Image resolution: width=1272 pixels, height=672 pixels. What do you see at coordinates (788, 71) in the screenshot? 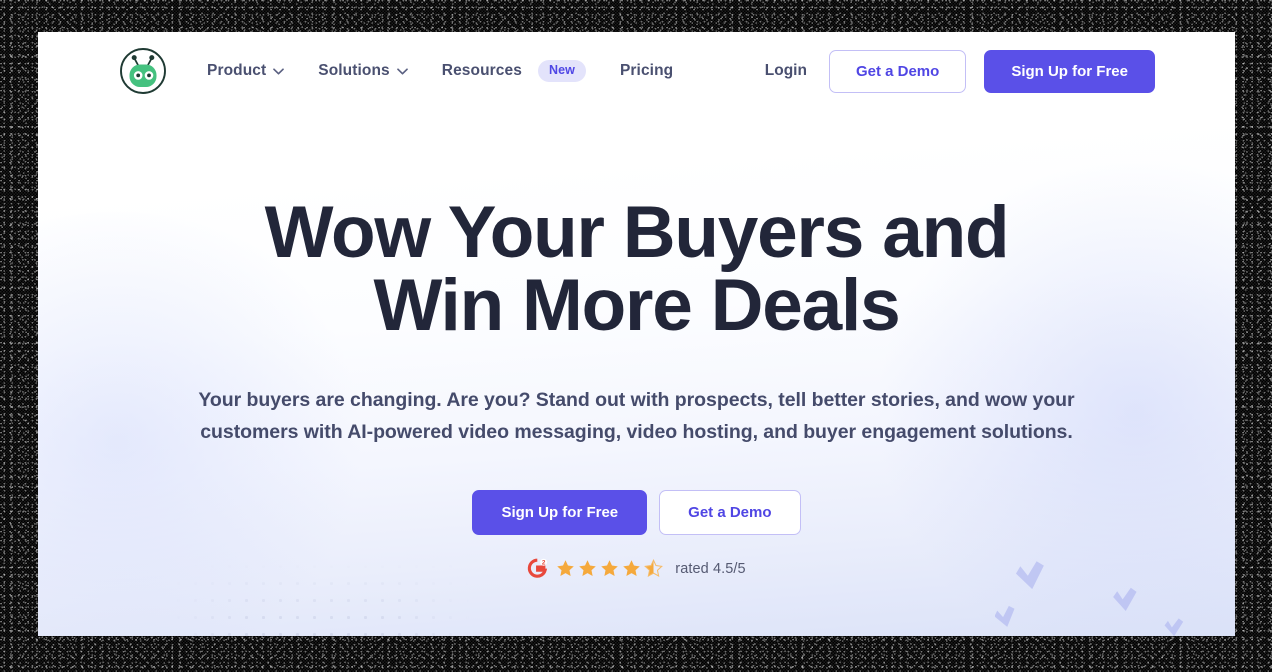
I see `login-link: Login` at bounding box center [788, 71].